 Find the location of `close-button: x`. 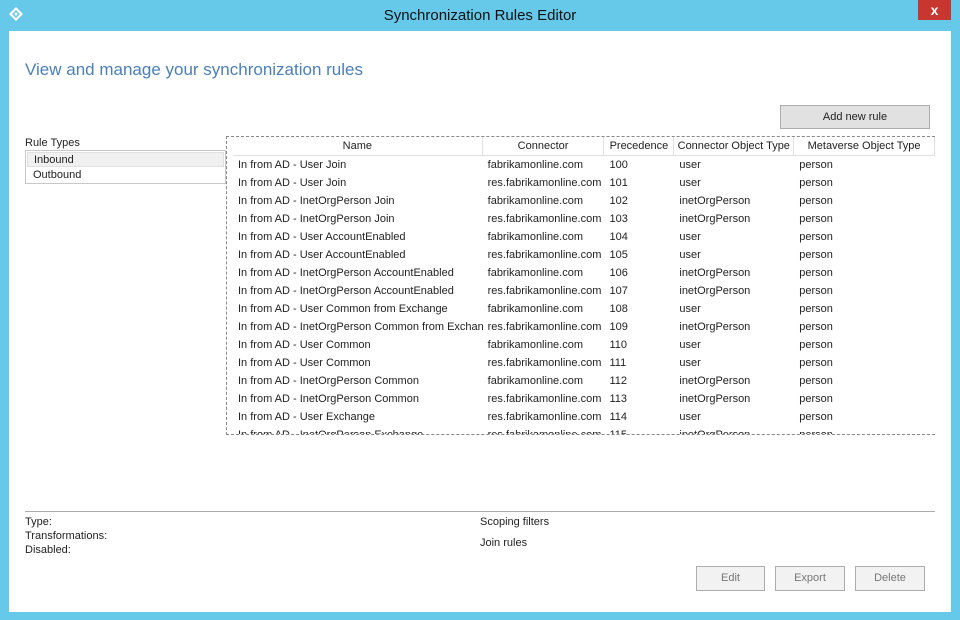

close-button: x is located at coordinates (934, 10).